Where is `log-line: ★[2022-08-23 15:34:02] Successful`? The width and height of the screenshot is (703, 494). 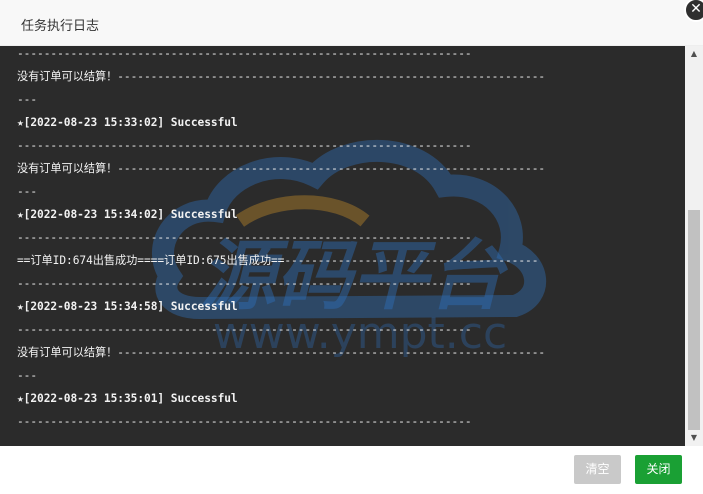
log-line: ★[2022-08-23 15:34:02] Successful is located at coordinates (127, 214).